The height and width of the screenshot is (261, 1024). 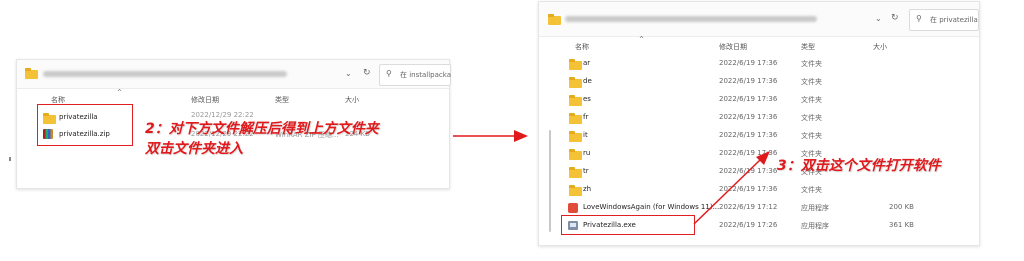 What do you see at coordinates (586, 171) in the screenshot?
I see `file-name: tr` at bounding box center [586, 171].